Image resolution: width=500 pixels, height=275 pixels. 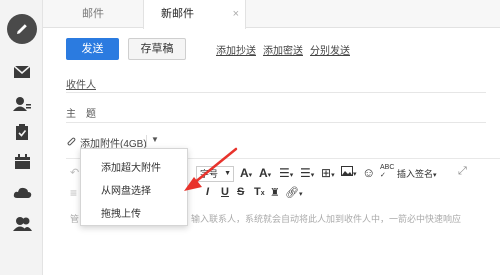 I want to click on editor-placeholder: 输入联系人，系统就会自动将此人加到收件人中，一箭必中快速响应, so click(x=326, y=219).